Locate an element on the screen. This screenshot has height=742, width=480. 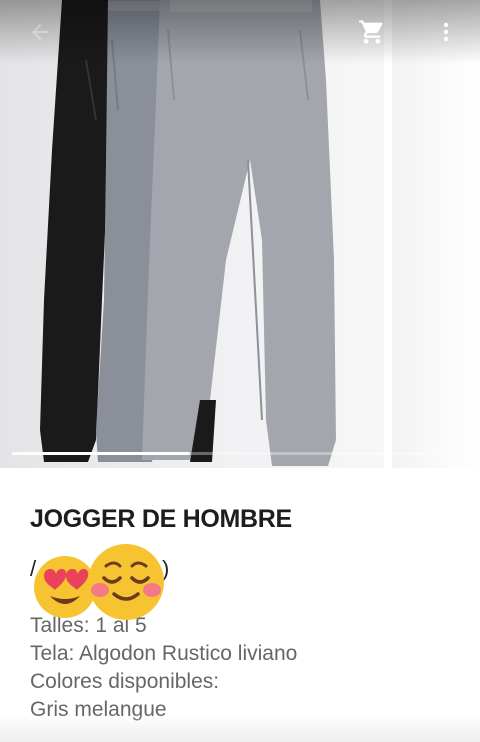
detail-sizes: Talles: 1 al 5 is located at coordinates (88, 625).